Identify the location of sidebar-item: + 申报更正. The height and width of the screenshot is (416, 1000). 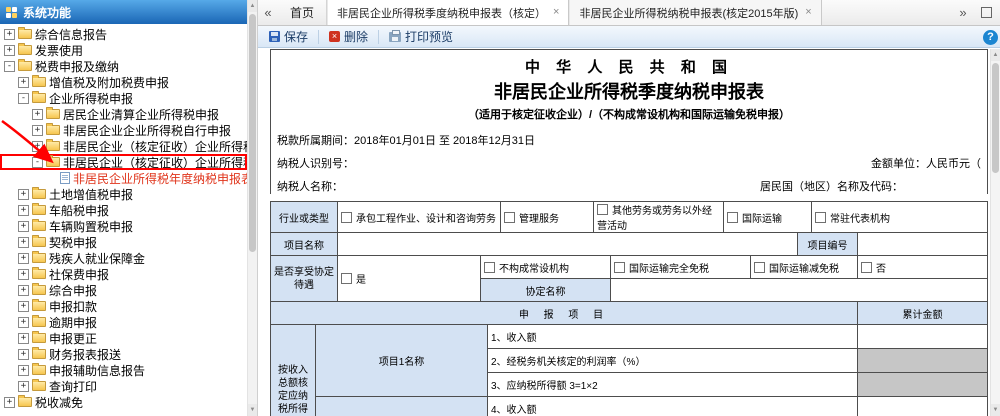
(123, 338).